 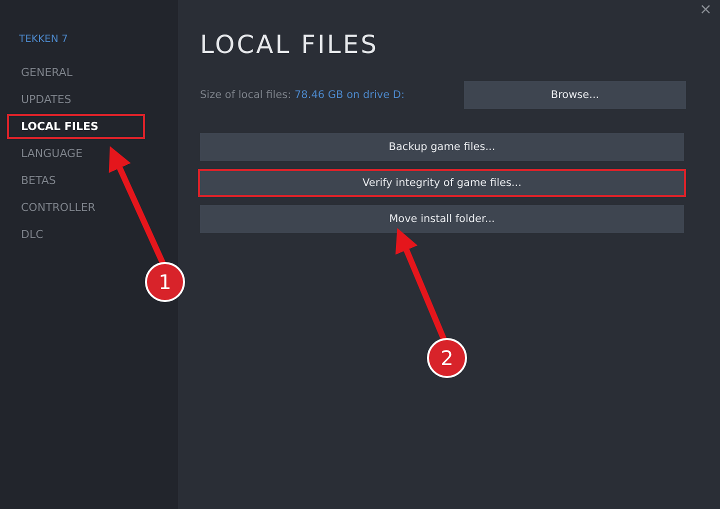 What do you see at coordinates (76, 99) in the screenshot?
I see `sidebar-item: UPDATES` at bounding box center [76, 99].